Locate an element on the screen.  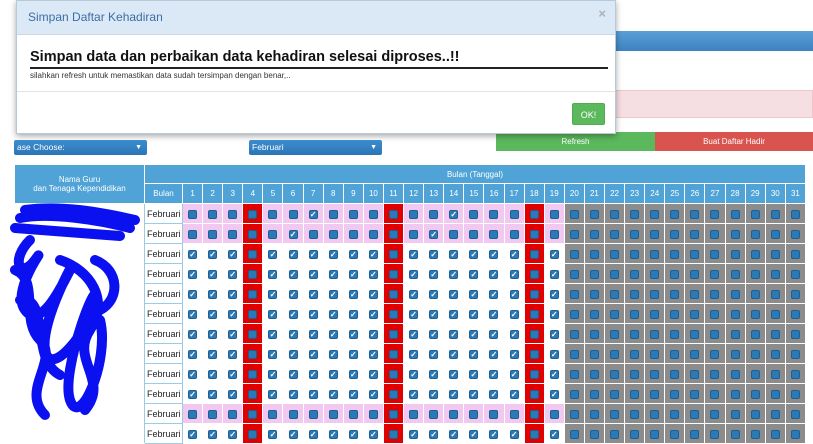
ok-button: OK! is located at coordinates (588, 114).